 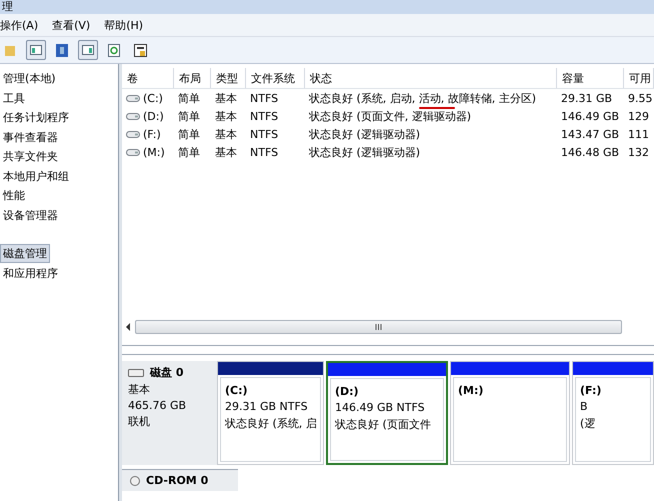 I want to click on partition-block: (F:) B (逻, so click(x=613, y=413).